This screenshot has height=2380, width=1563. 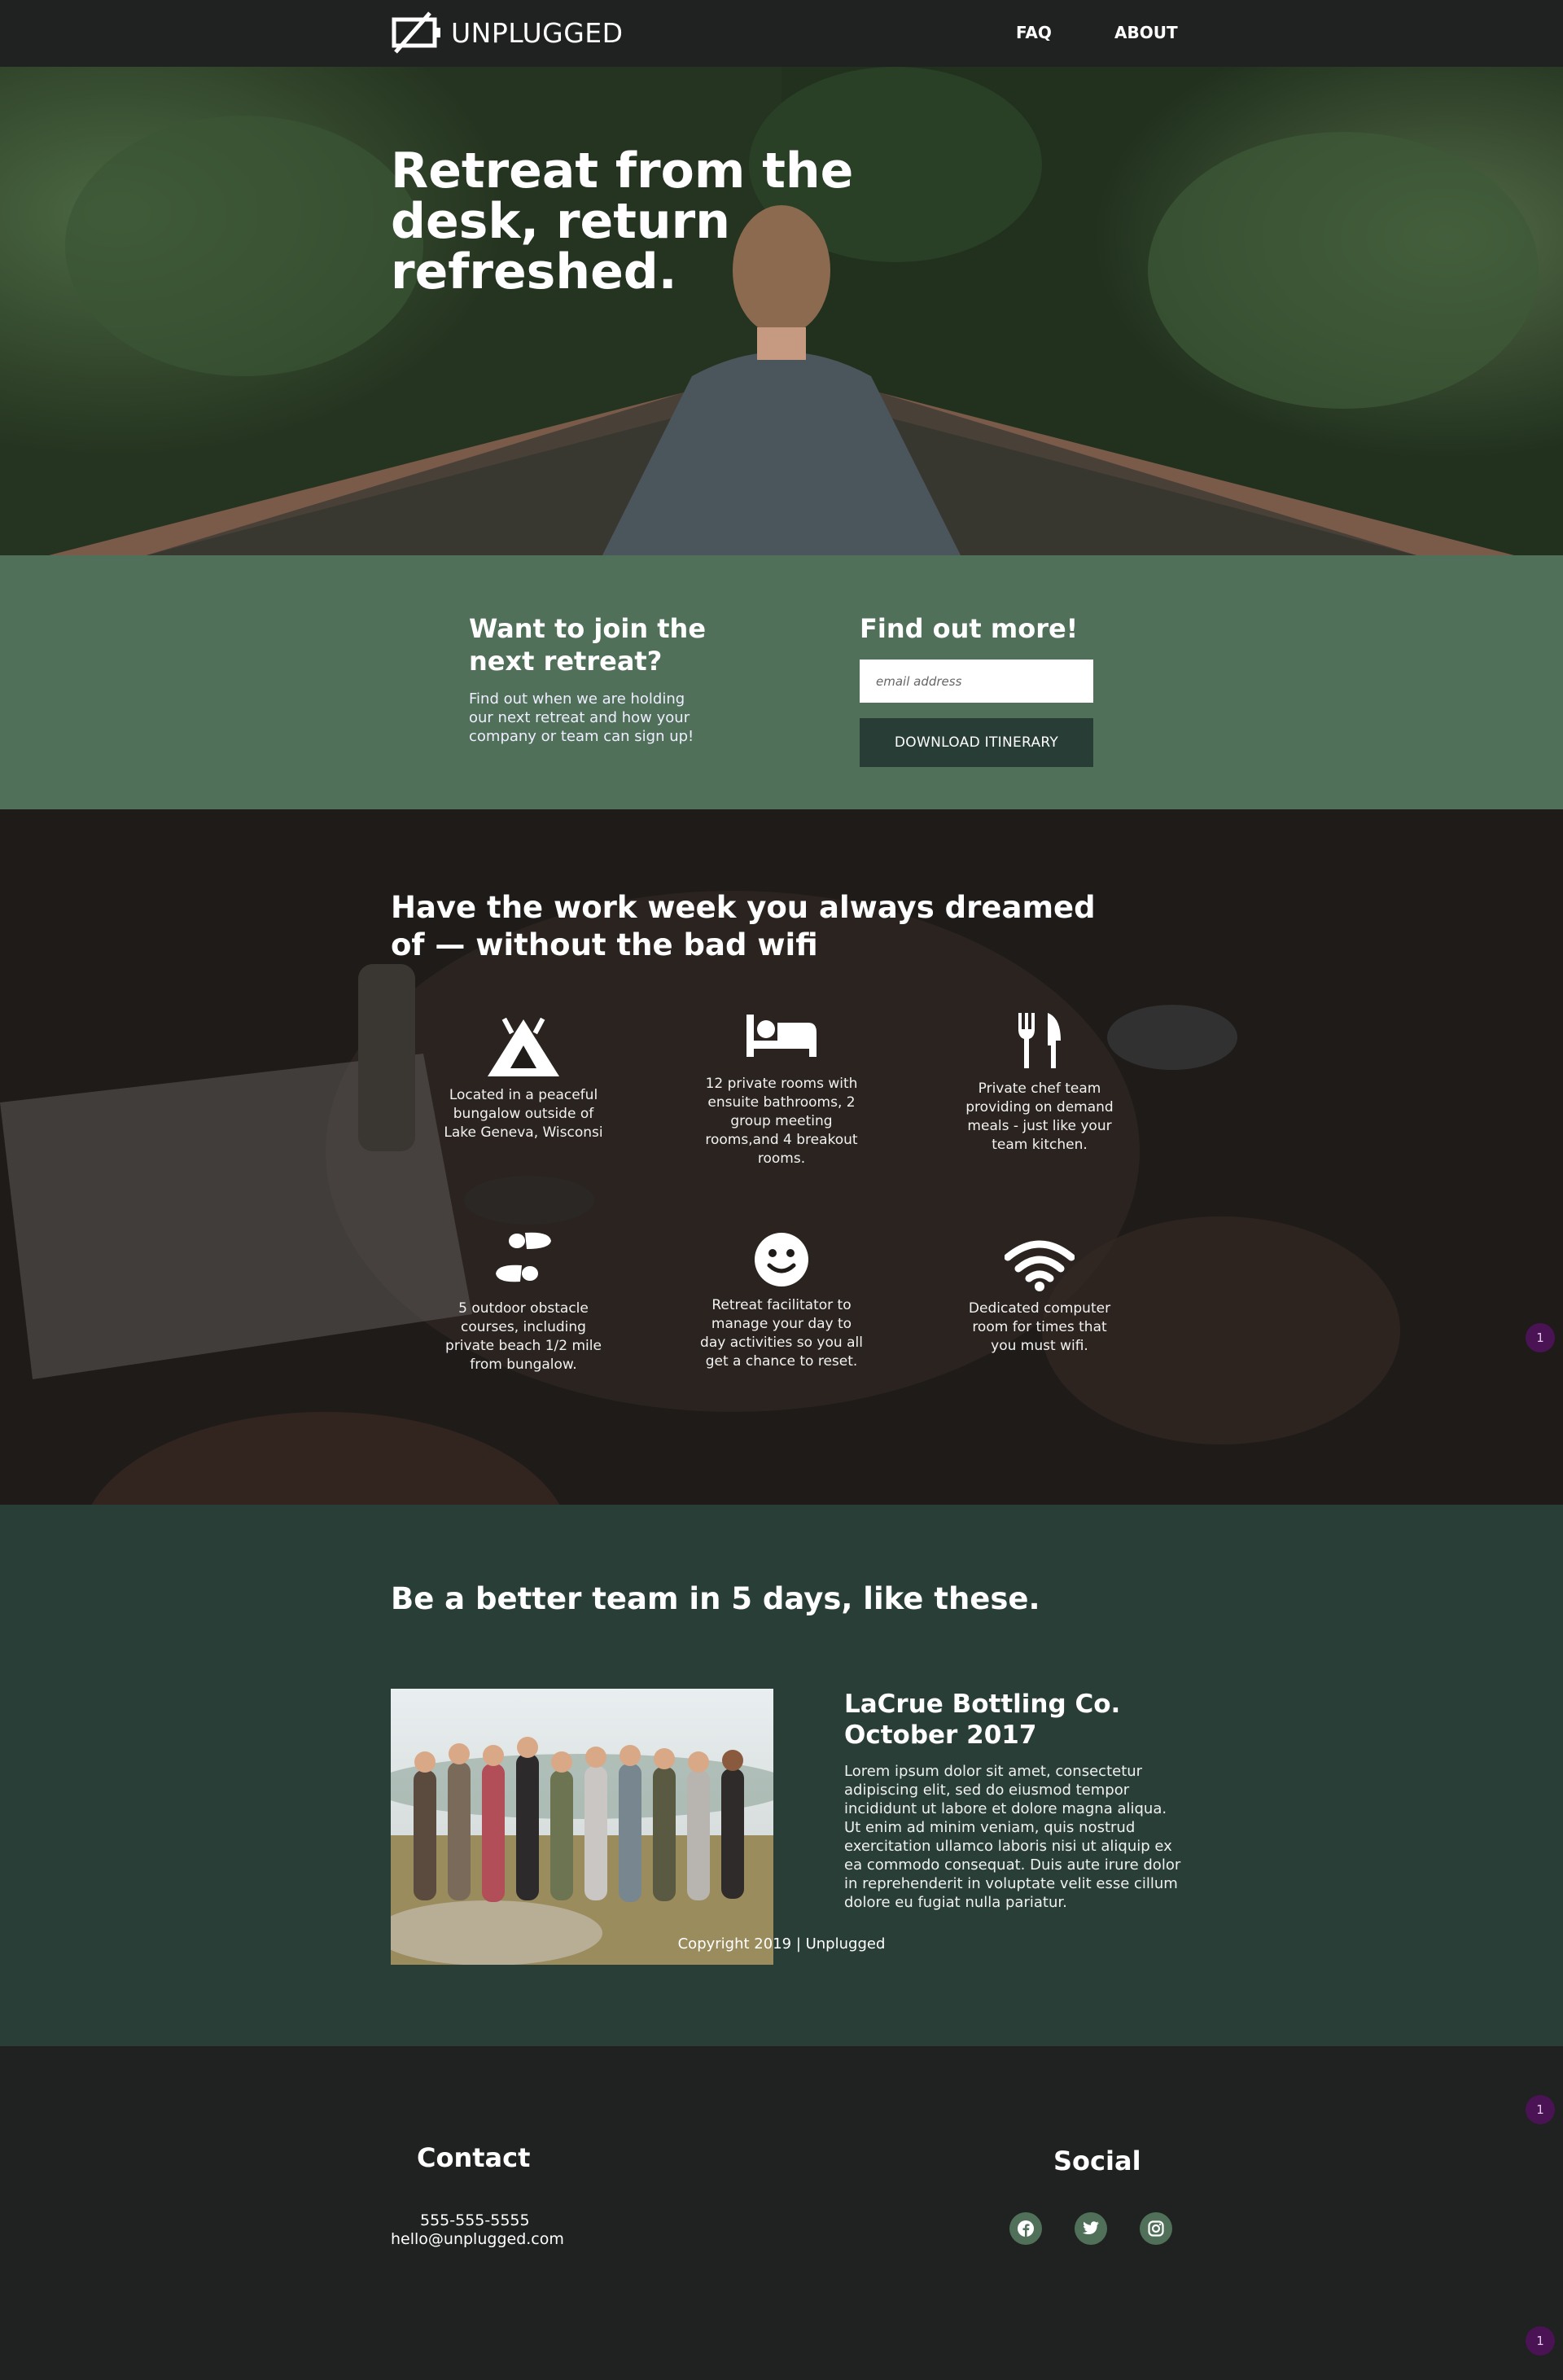 I want to click on case-study-title: LaCrue Bottling Co. October 2017, so click(x=982, y=1720).